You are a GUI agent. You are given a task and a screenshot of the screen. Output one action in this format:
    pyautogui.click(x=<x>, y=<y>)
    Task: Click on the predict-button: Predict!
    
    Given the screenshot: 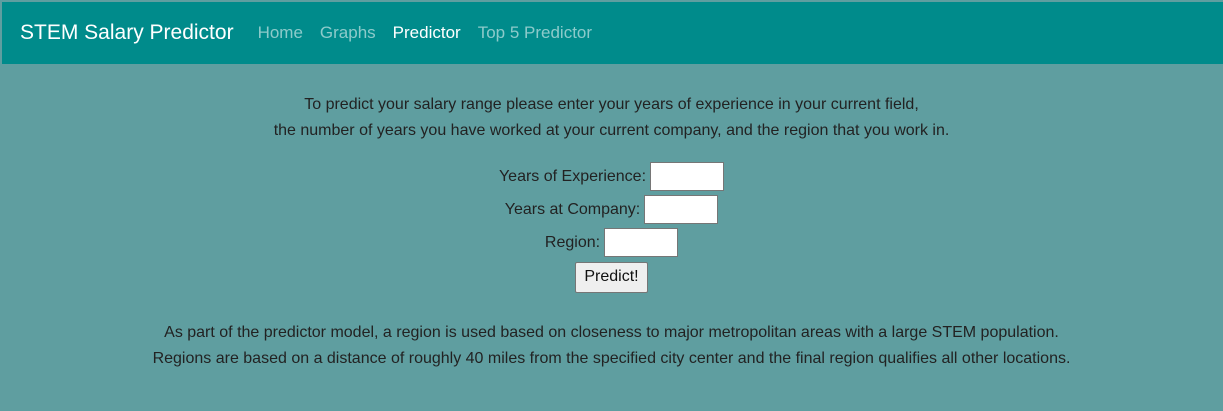 What is the action you would take?
    pyautogui.click(x=611, y=277)
    